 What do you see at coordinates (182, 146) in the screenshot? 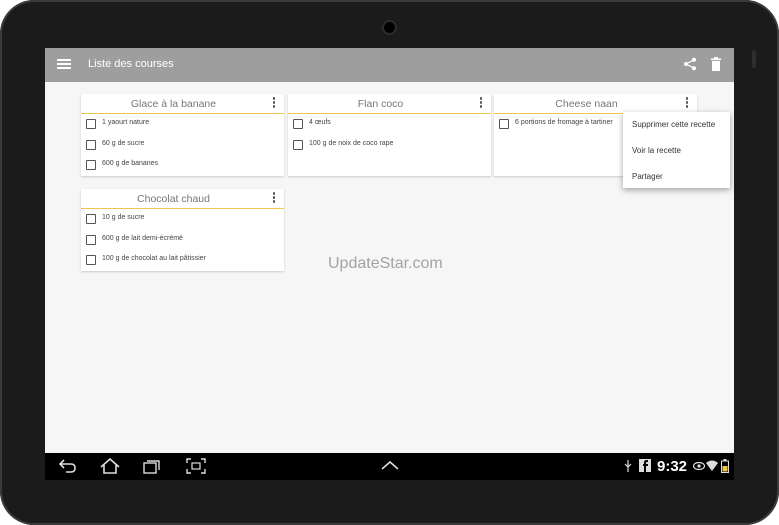
I see `ingredient-item: 60 g de sucre` at bounding box center [182, 146].